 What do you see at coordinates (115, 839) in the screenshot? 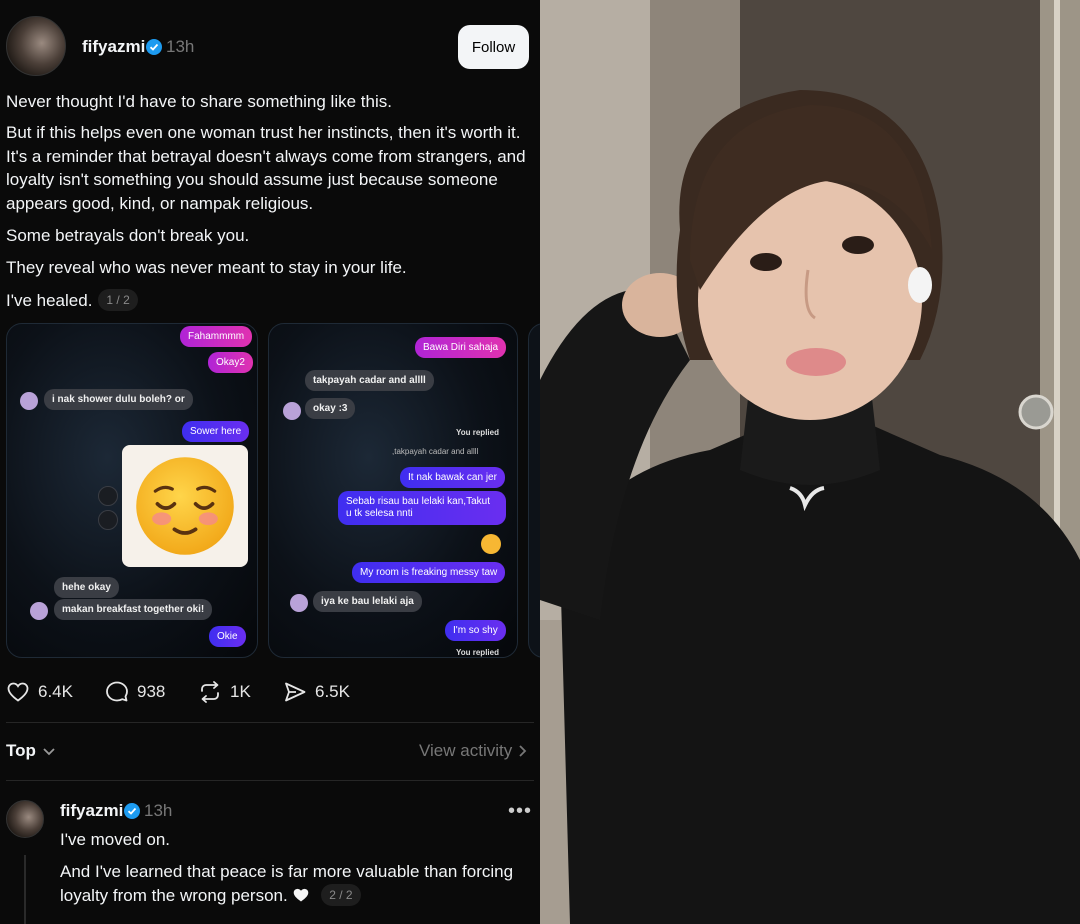
I see `reply-line: I've moved on.` at bounding box center [115, 839].